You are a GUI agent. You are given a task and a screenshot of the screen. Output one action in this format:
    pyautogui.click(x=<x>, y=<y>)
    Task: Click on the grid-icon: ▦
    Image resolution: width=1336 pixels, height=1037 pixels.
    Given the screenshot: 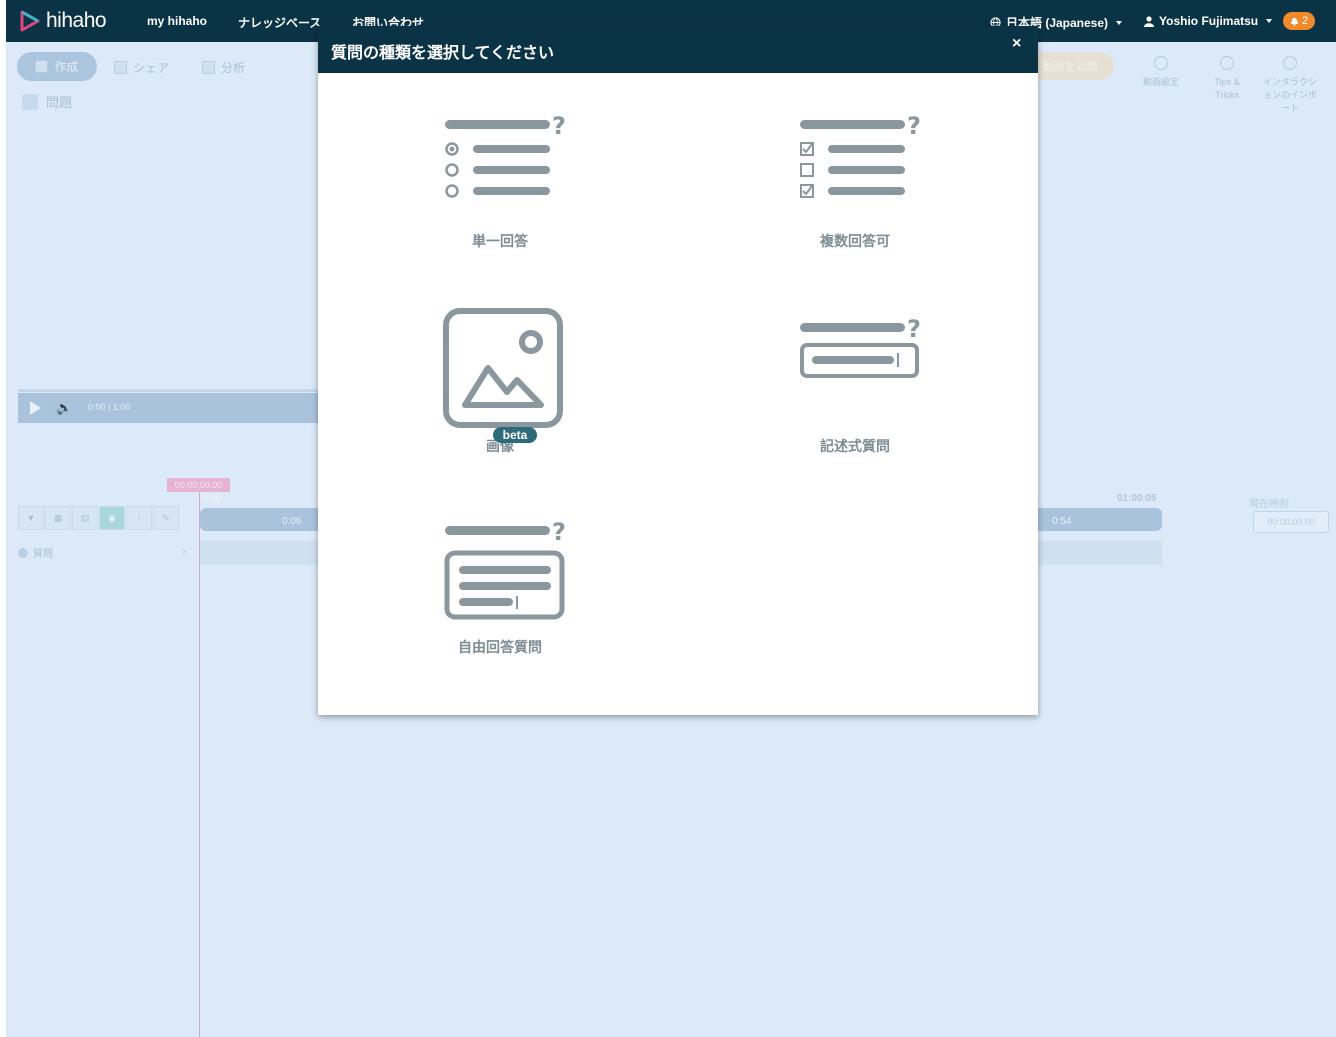 What is the action you would take?
    pyautogui.click(x=58, y=518)
    